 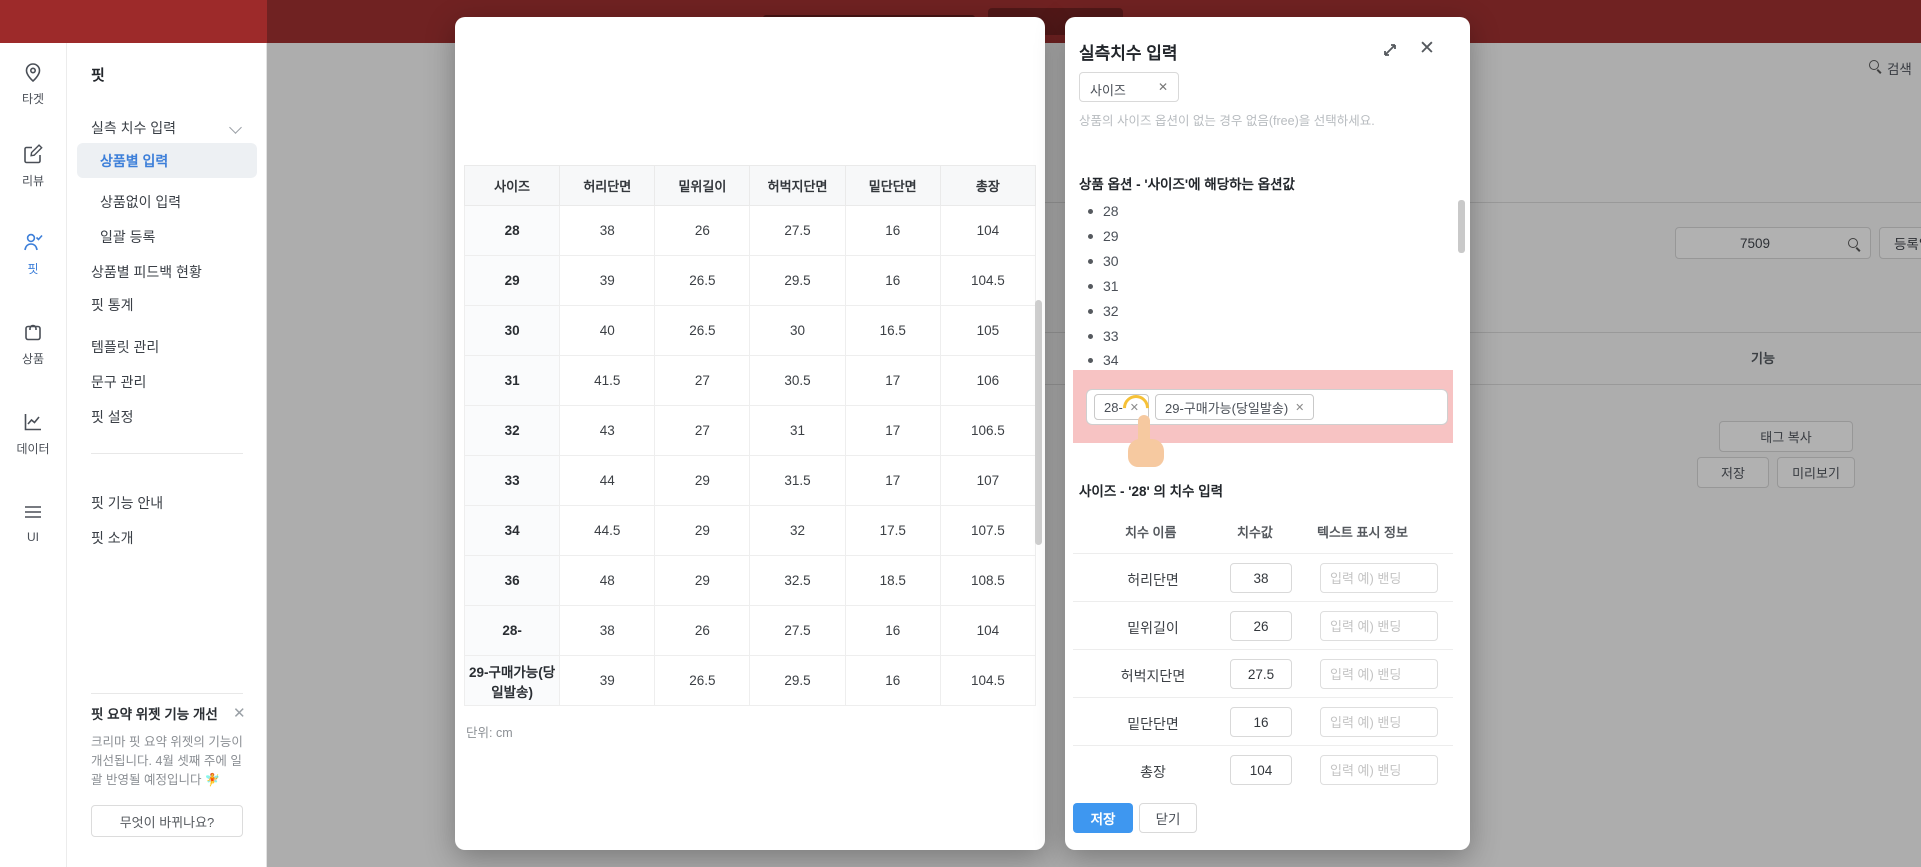 What do you see at coordinates (702, 230) in the screenshot?
I see `measure-cell: 26` at bounding box center [702, 230].